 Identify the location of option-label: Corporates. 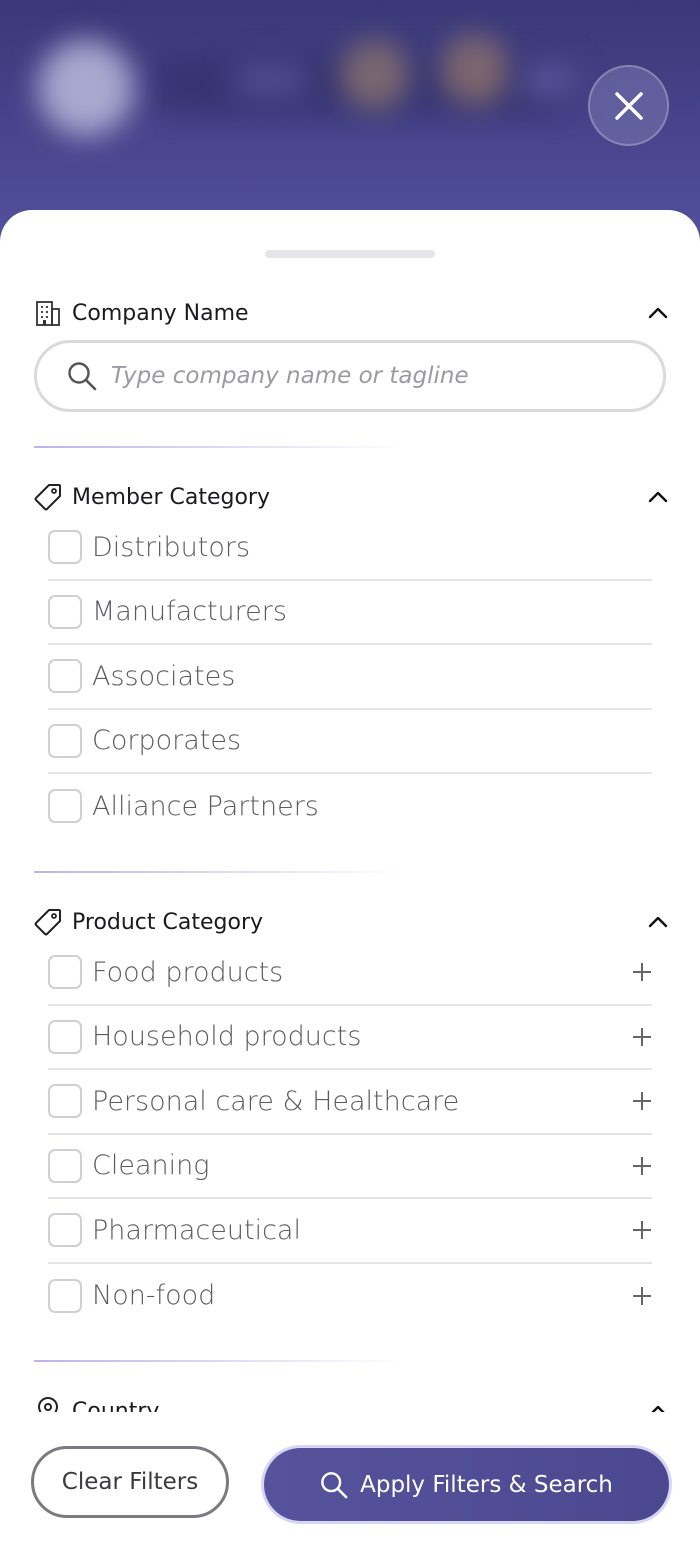
(167, 741).